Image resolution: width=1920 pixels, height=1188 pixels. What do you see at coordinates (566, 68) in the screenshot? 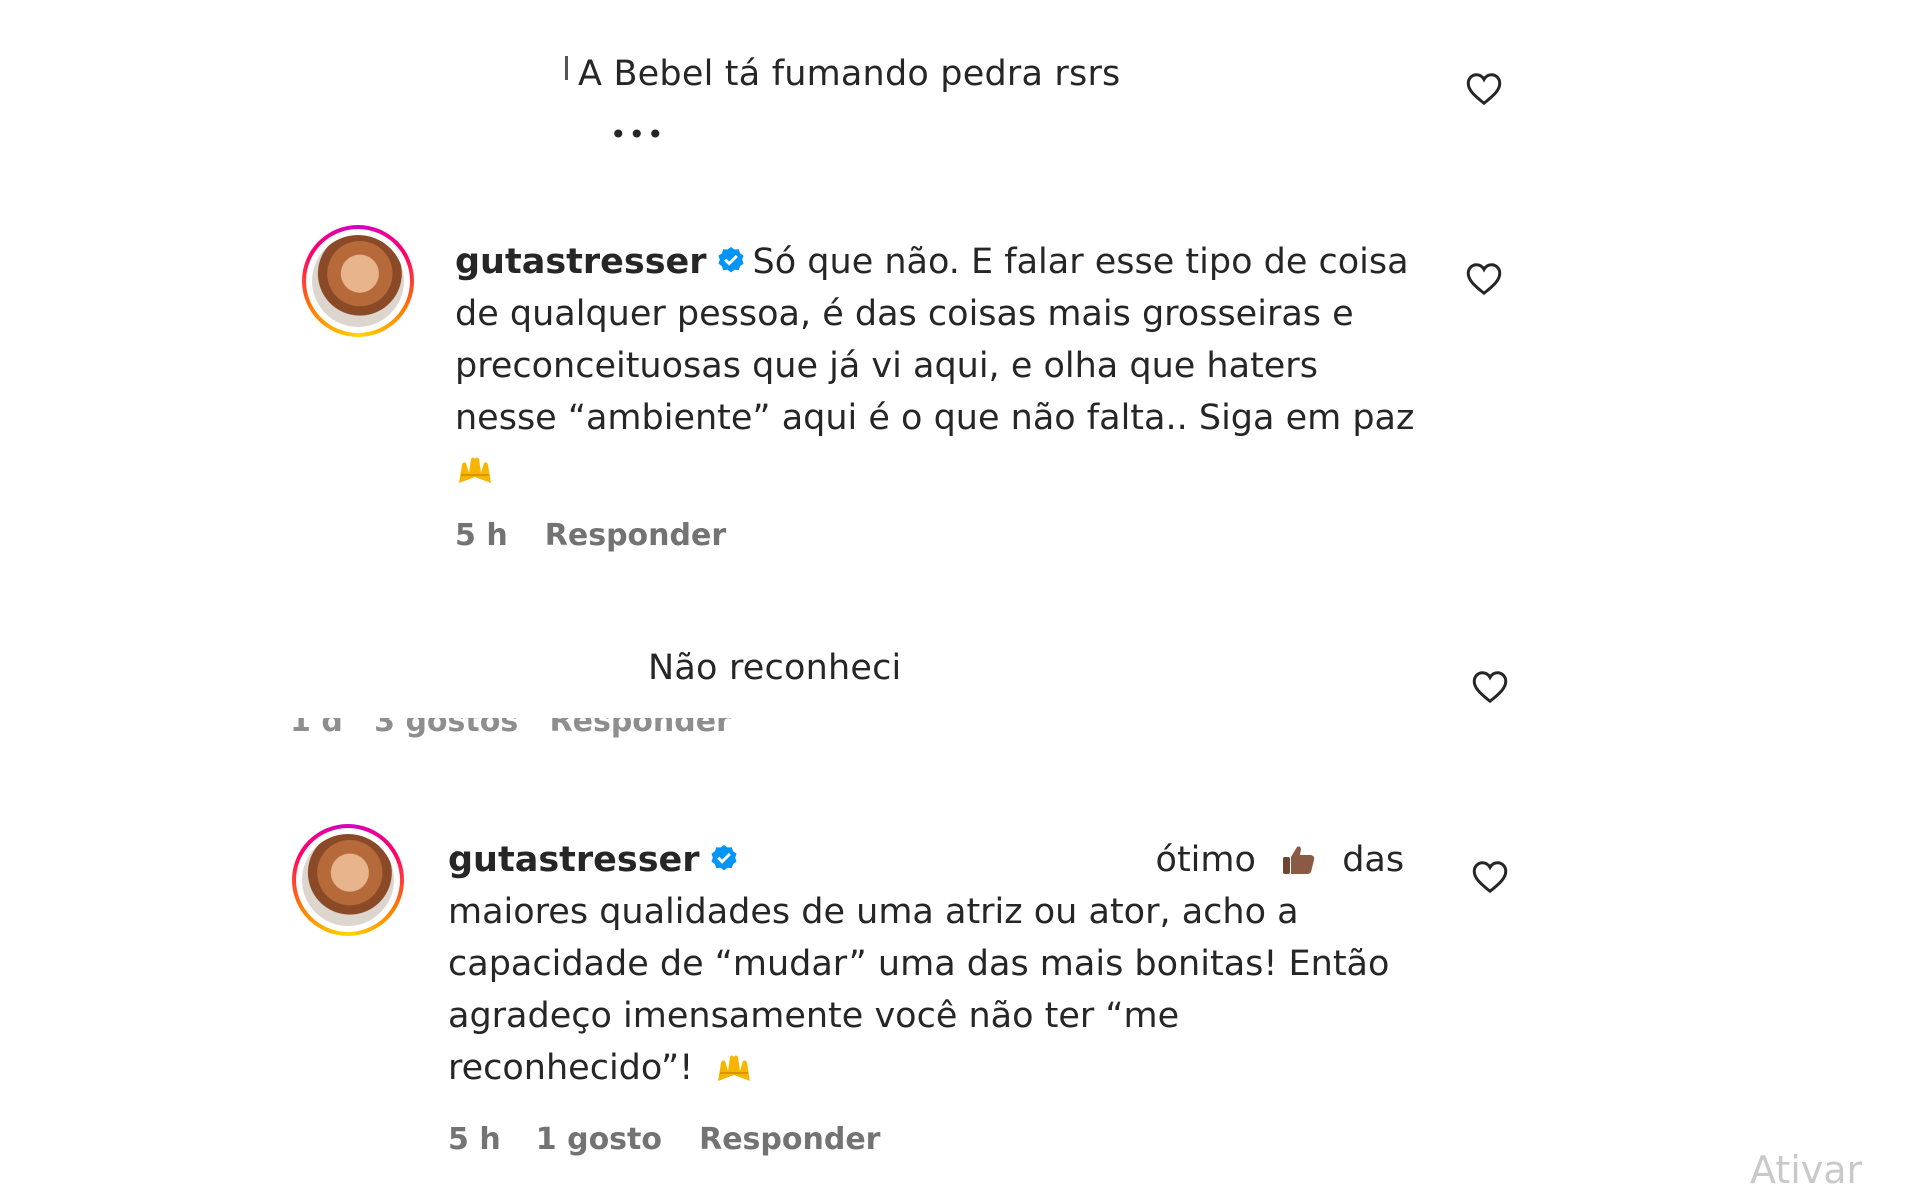
I see `cut-mark` at bounding box center [566, 68].